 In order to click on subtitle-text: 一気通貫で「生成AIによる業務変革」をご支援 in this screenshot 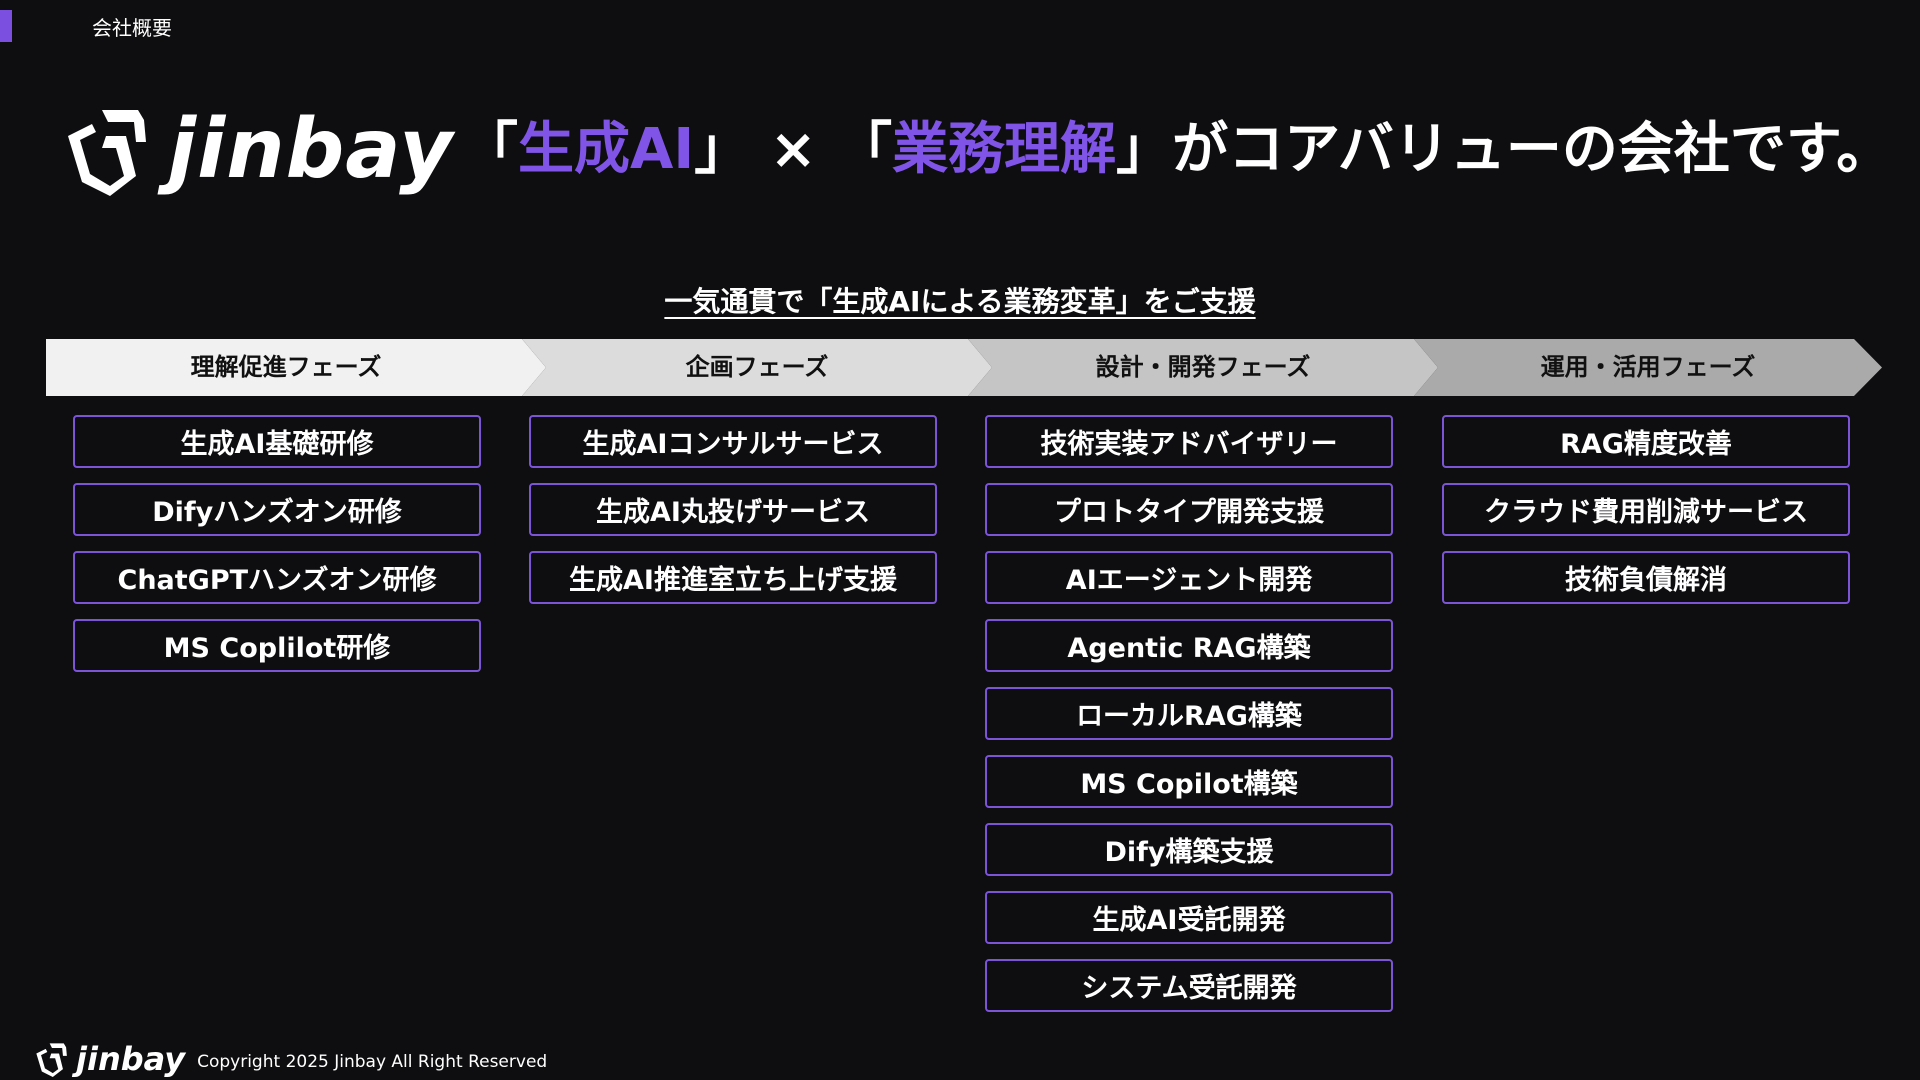, I will do `click(960, 301)`.